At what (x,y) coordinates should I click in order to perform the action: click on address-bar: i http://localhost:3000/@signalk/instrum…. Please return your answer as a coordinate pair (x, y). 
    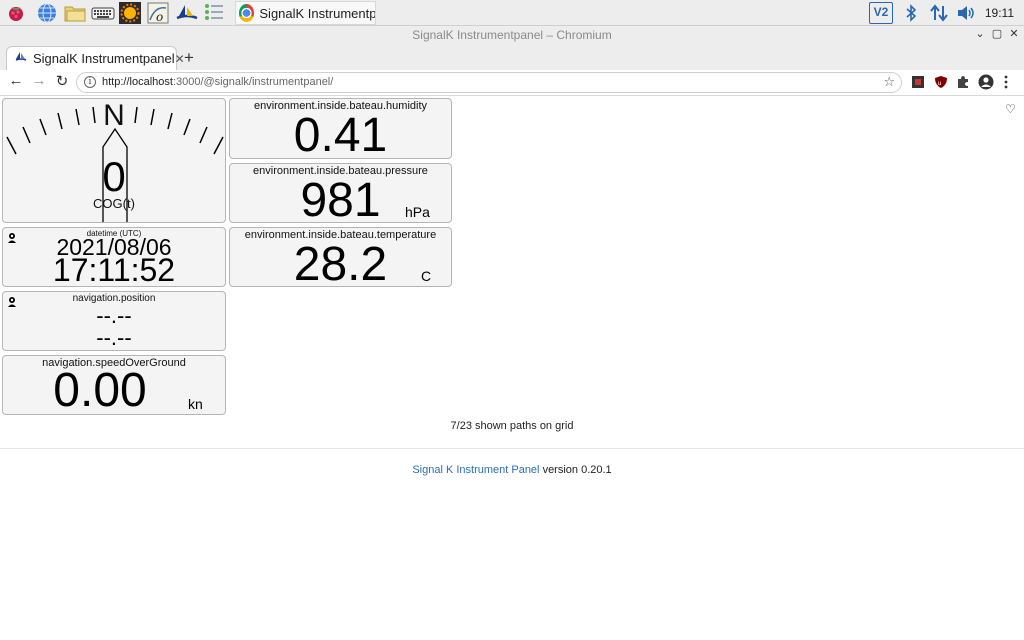
    Looking at the image, I should click on (489, 82).